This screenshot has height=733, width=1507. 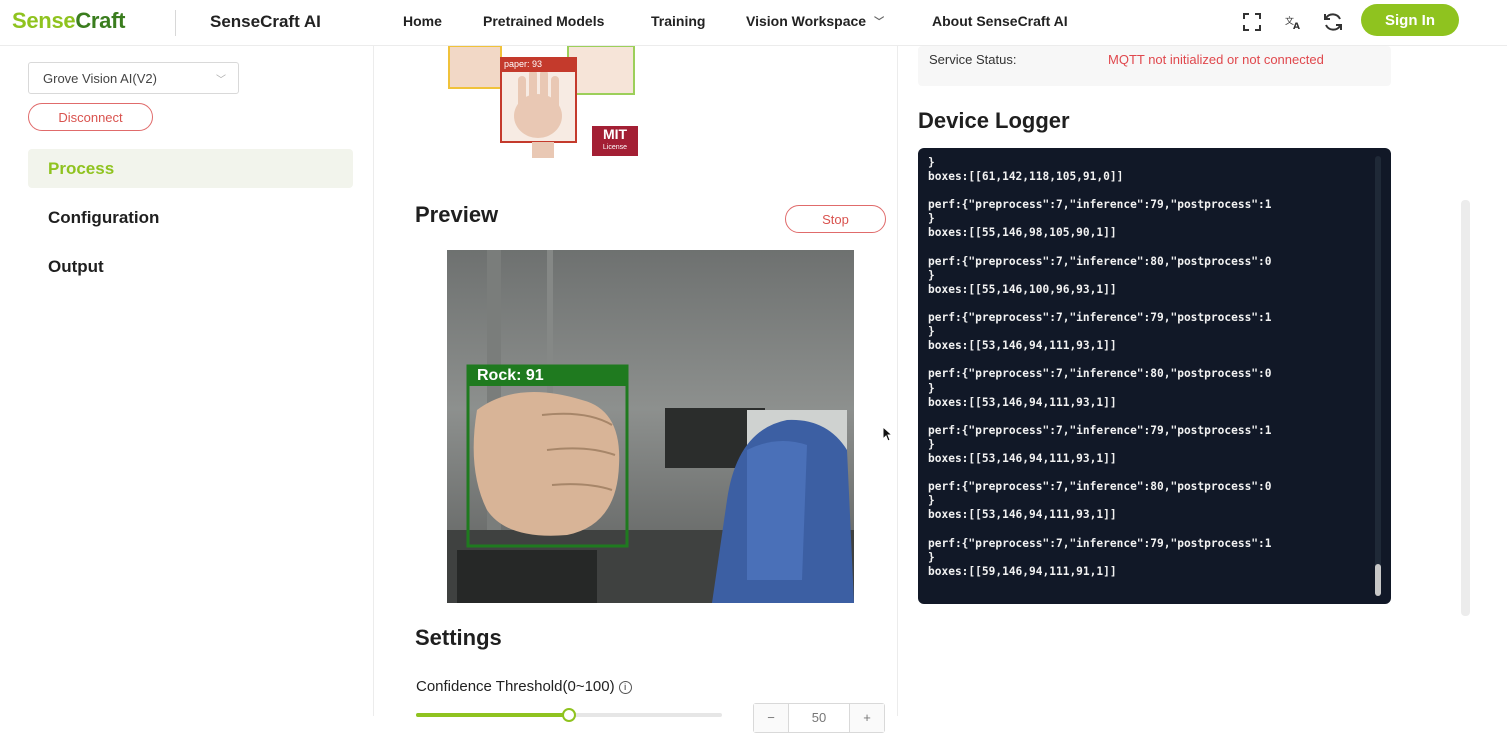 I want to click on mit-license-badge: MIT, so click(x=615, y=134).